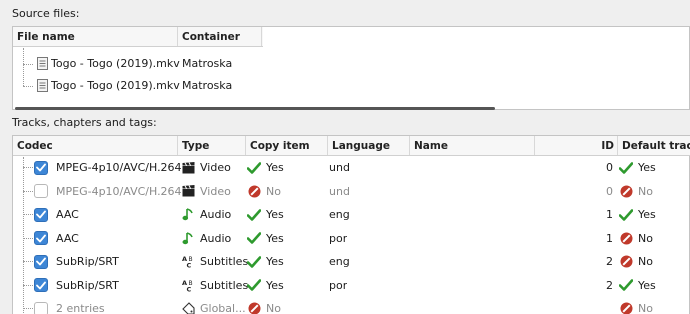 This screenshot has height=314, width=690. Describe the element at coordinates (220, 36) in the screenshot. I see `column-header-container: Container` at that location.